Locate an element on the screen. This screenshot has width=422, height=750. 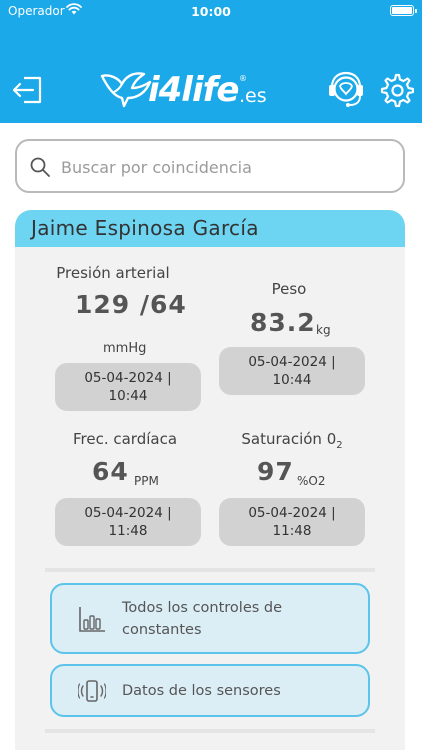
heart-rate-label: Frec. cardíaca is located at coordinates (125, 439).